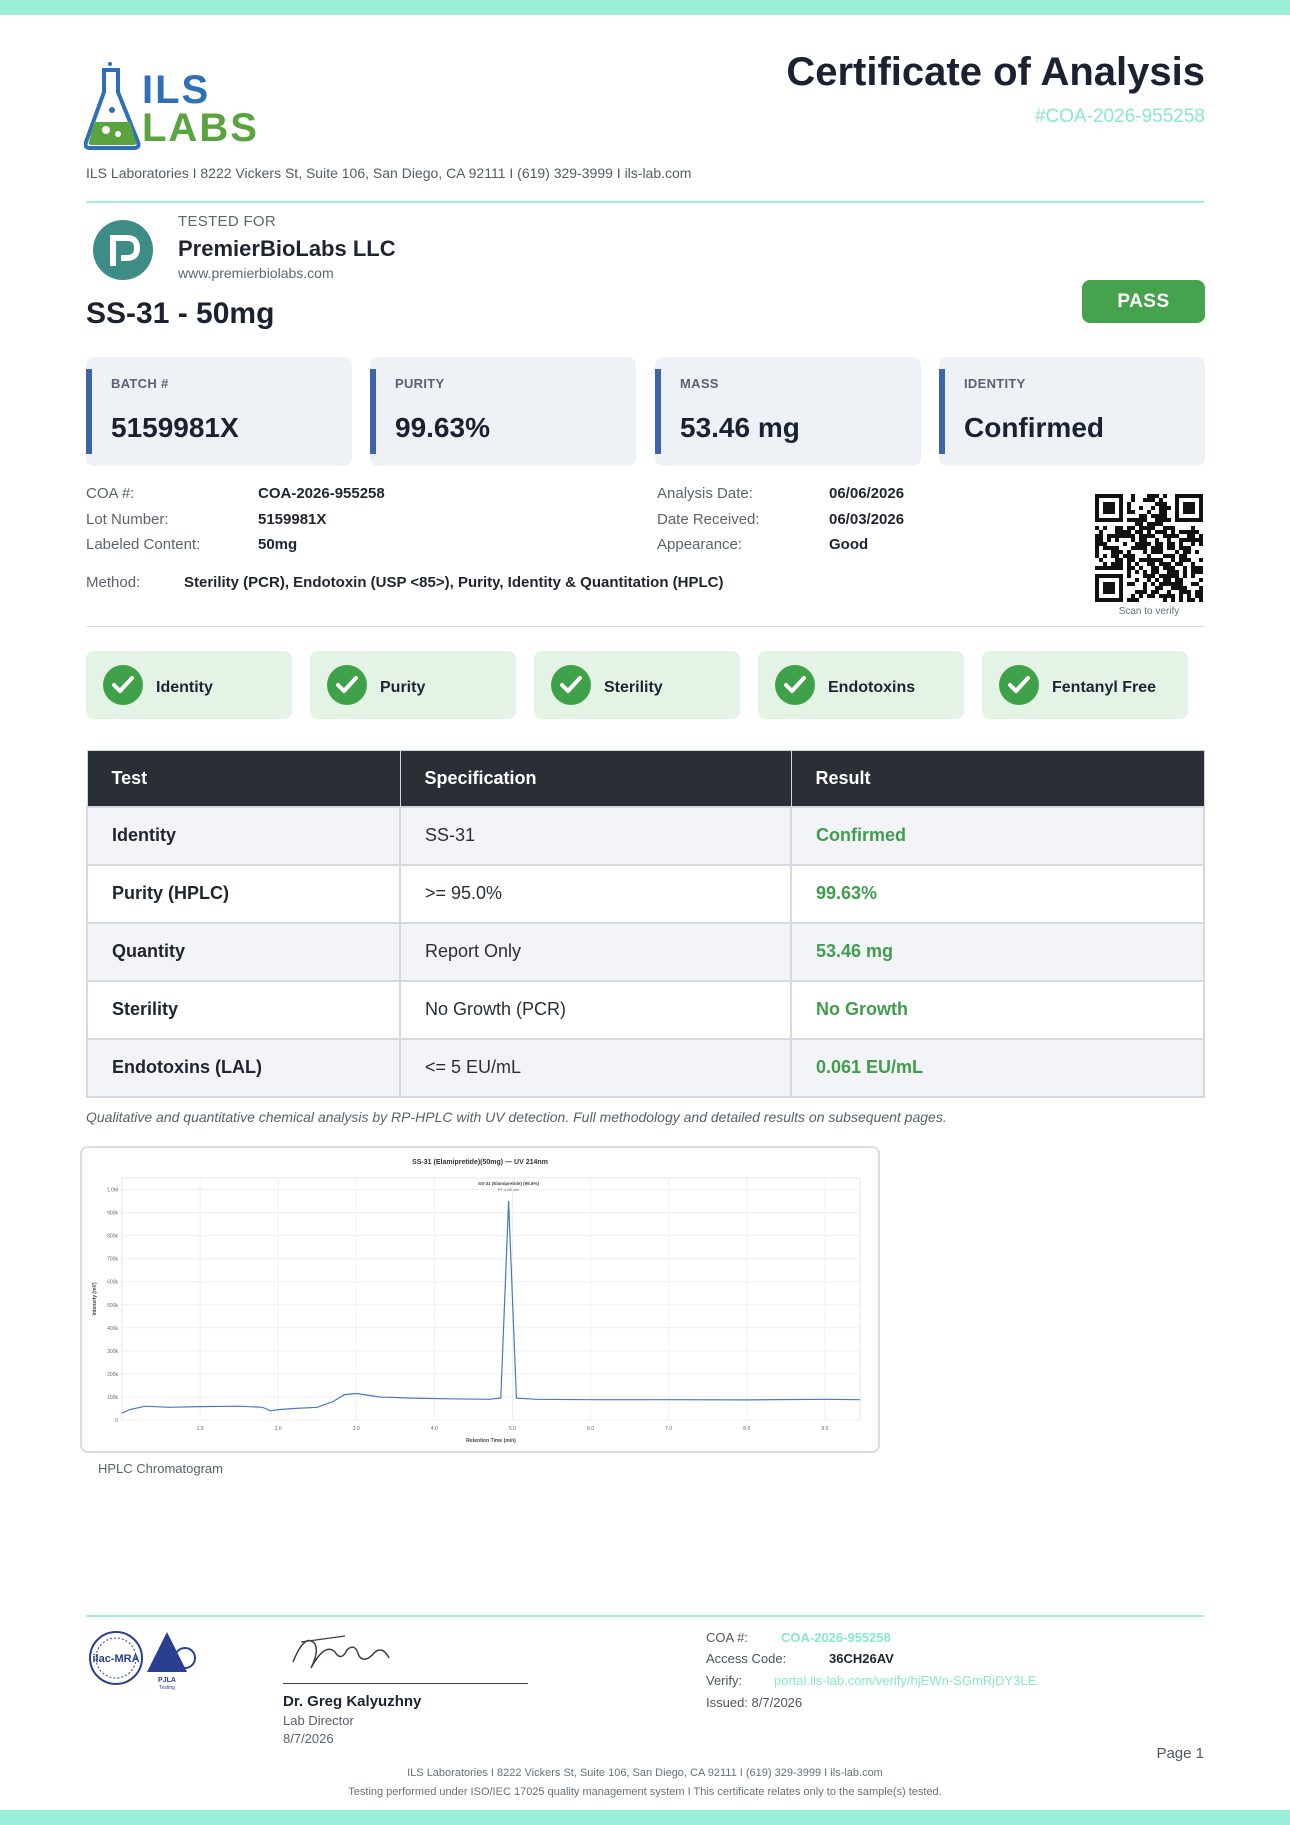 The height and width of the screenshot is (1825, 1290). I want to click on table-row: Identity SS-31 Confirmed, so click(645, 835).